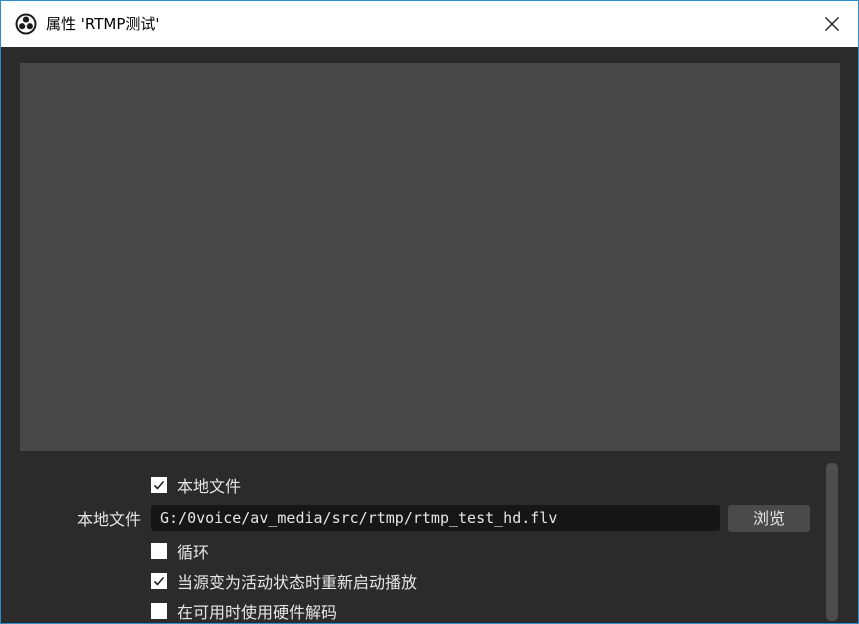 The width and height of the screenshot is (859, 624). Describe the element at coordinates (159, 611) in the screenshot. I see `hw-decode-checkbox` at that location.